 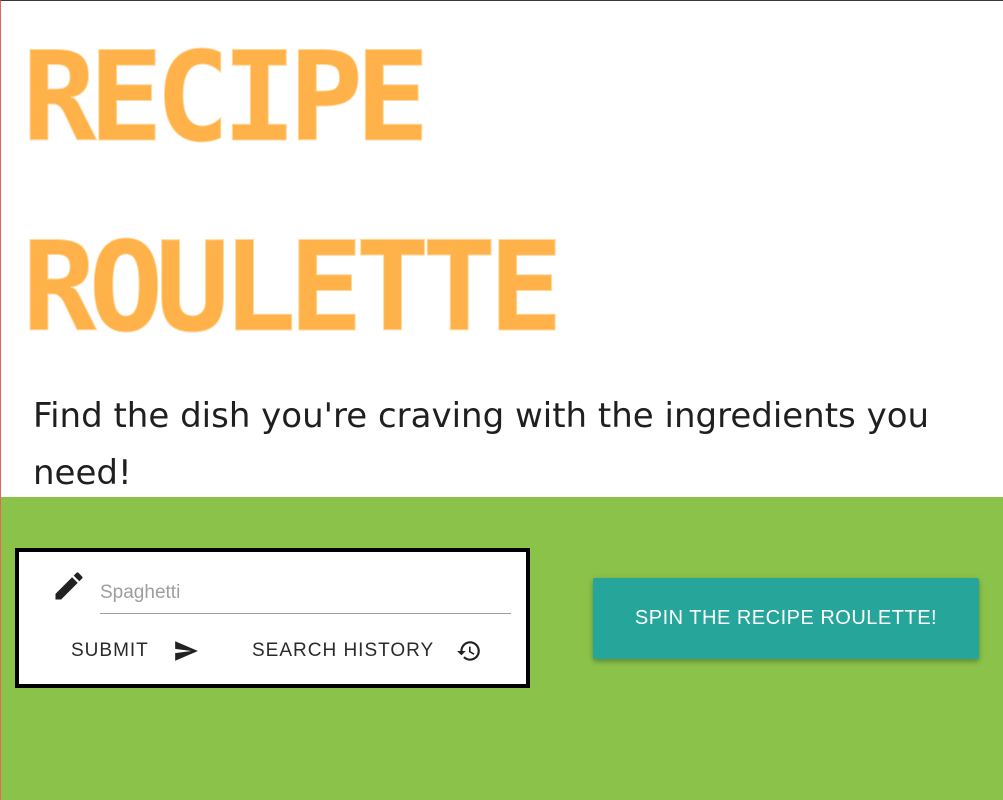 I want to click on spin-roulette-button: SPIN THE RECIPE ROULETTE!, so click(x=786, y=618).